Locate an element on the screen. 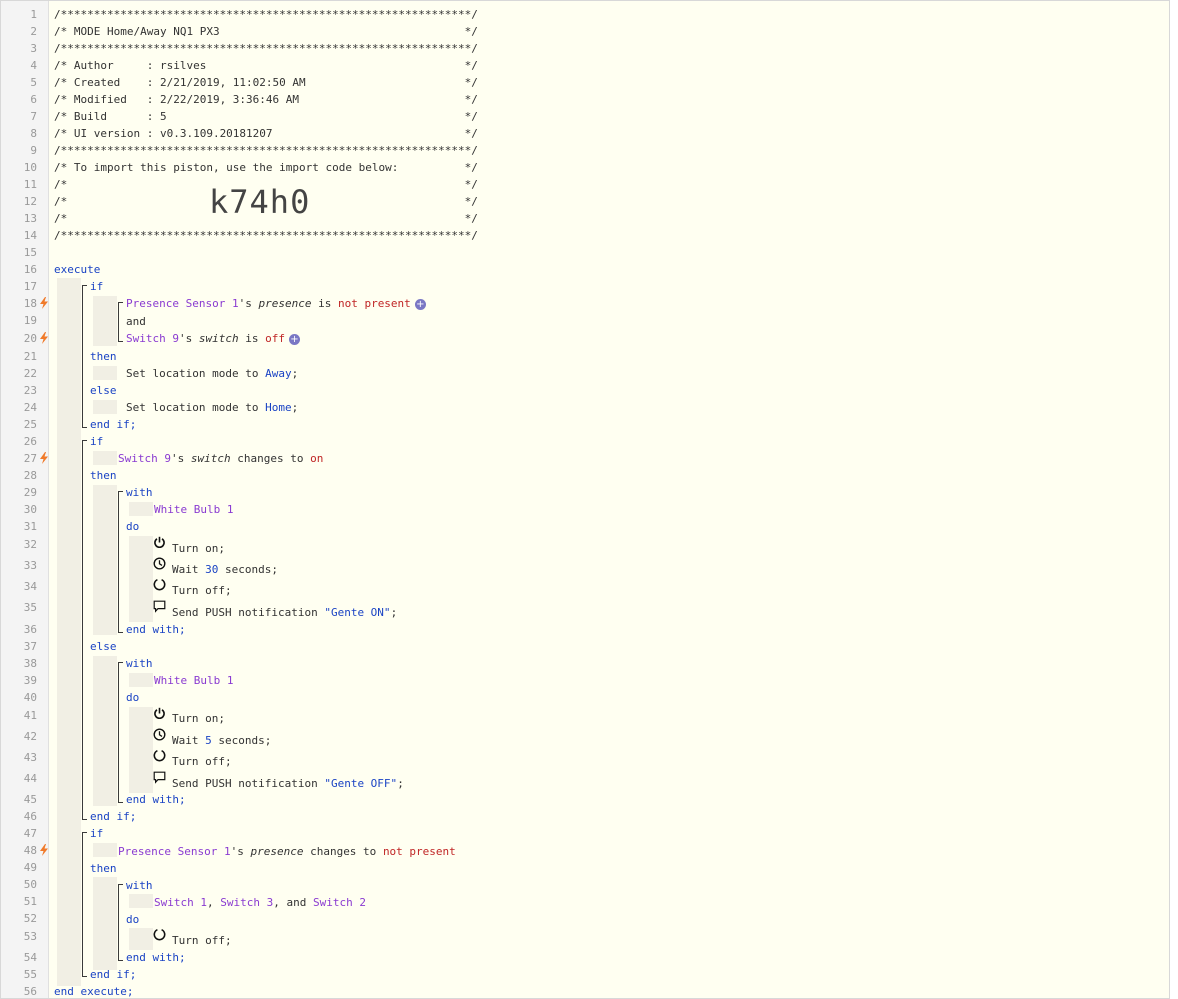  device-switch-1: Switch 1 is located at coordinates (180, 902).